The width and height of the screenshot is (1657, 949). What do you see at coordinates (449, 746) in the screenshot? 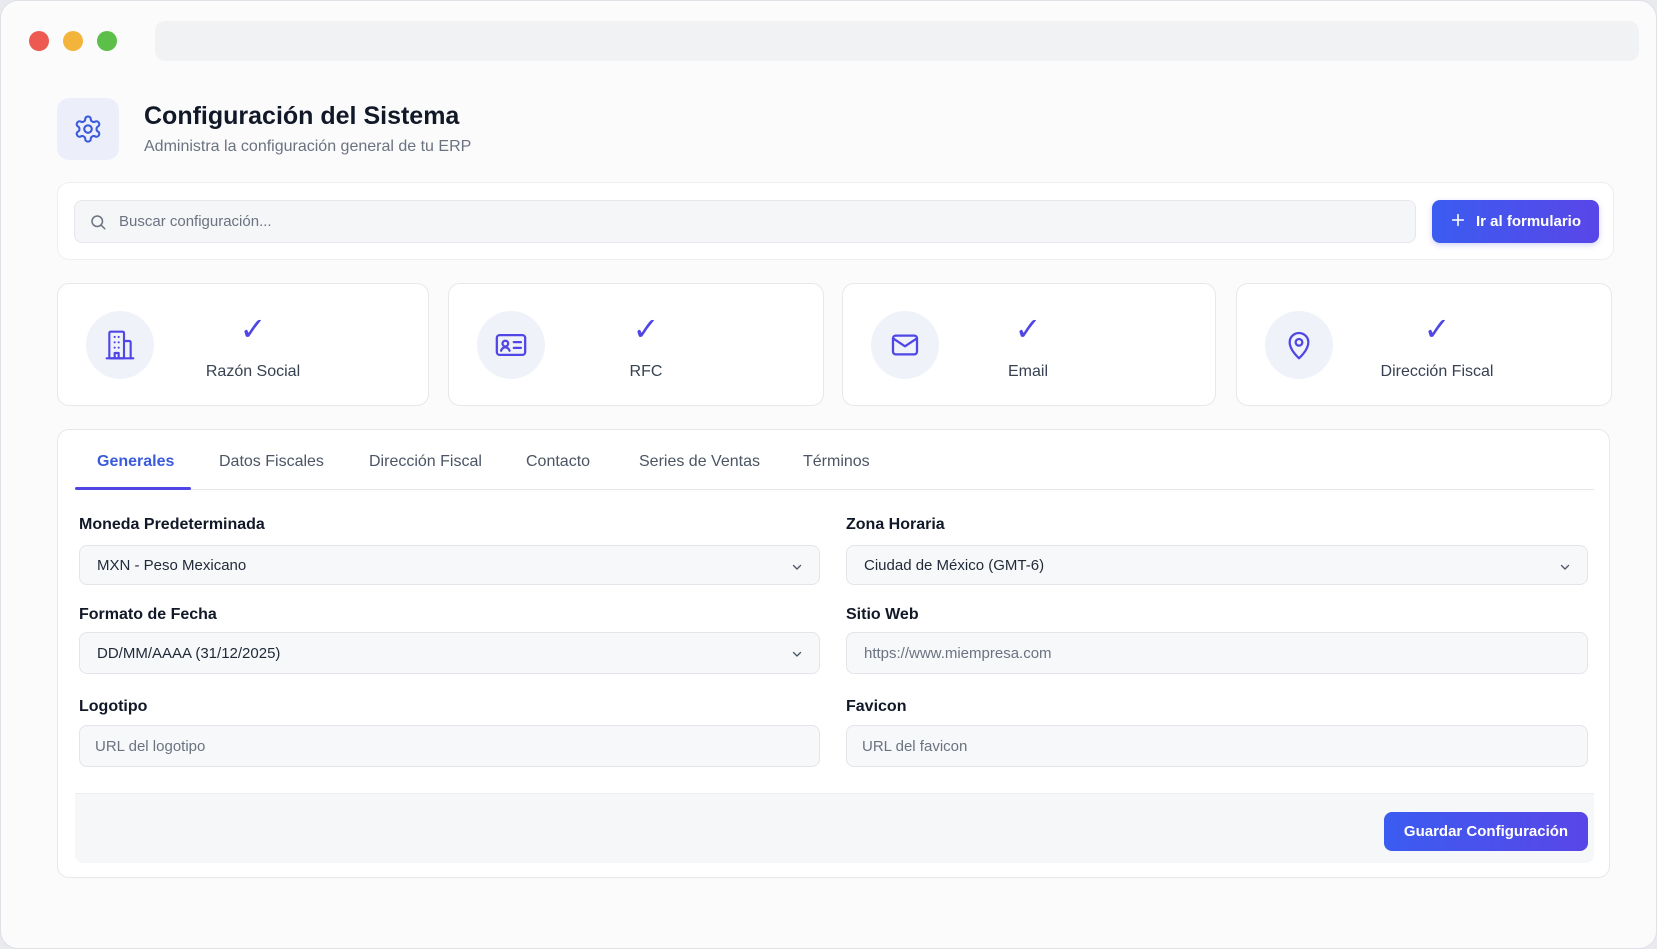
I see `logo-url-input: URL del logotipo` at bounding box center [449, 746].